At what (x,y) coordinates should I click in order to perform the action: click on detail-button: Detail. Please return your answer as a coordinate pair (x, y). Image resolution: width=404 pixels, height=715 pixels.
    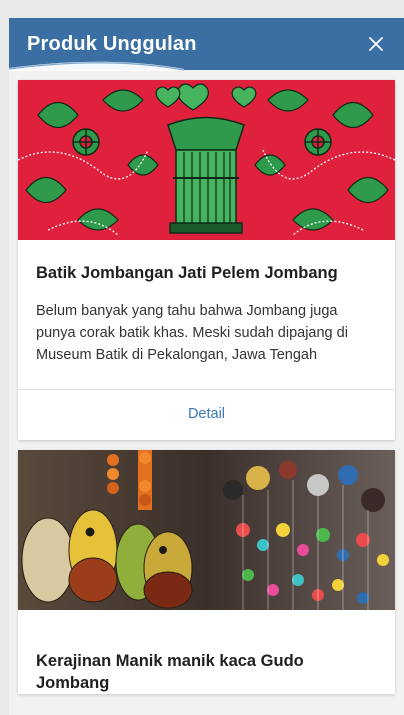
    Looking at the image, I should click on (206, 414).